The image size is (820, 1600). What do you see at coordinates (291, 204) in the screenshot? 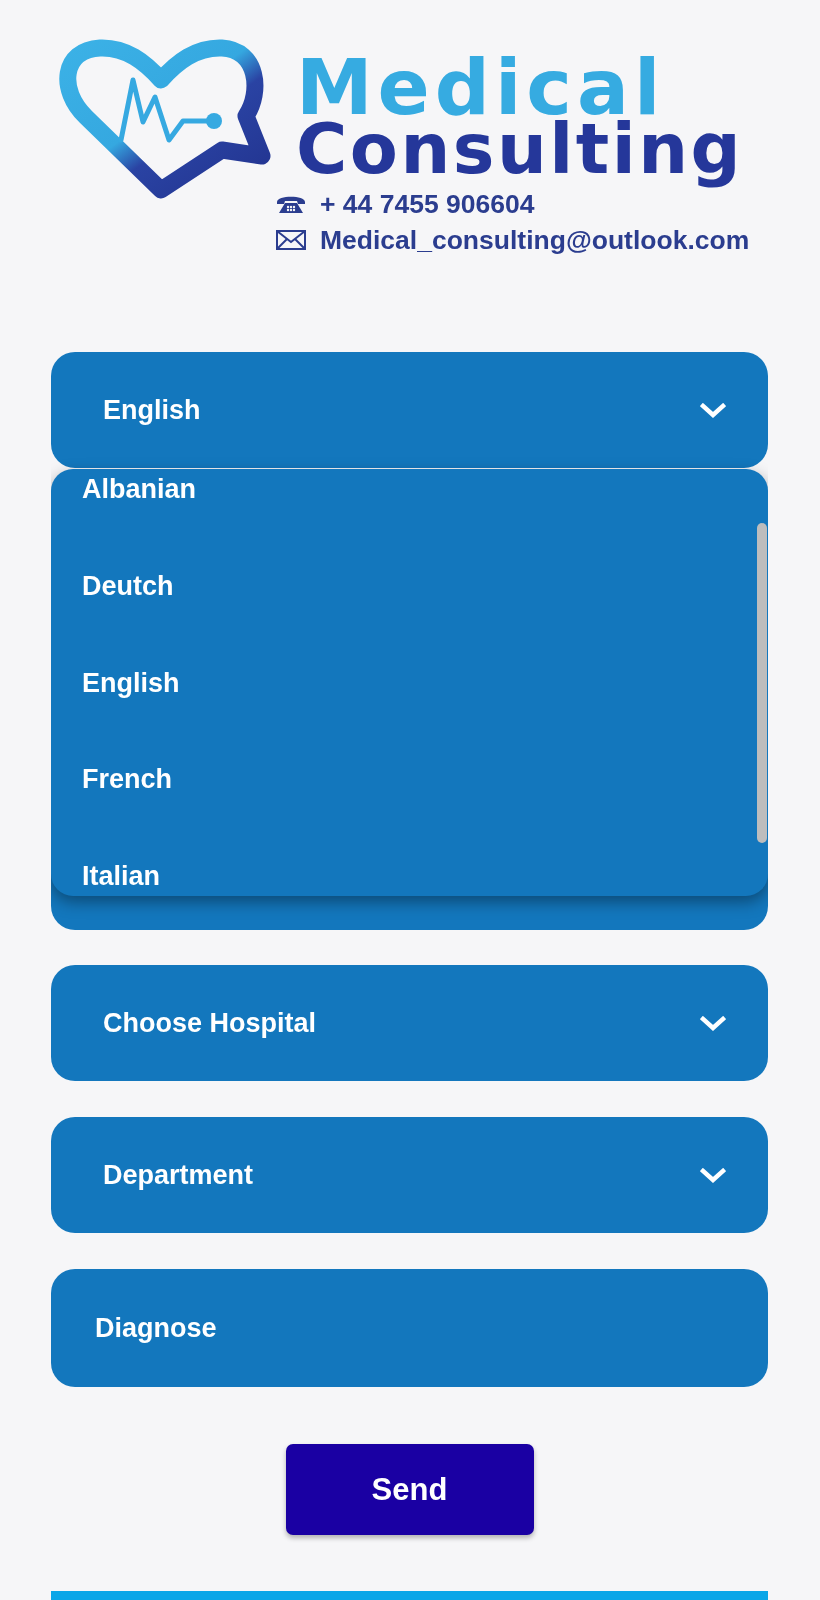
I see `telephone-icon` at bounding box center [291, 204].